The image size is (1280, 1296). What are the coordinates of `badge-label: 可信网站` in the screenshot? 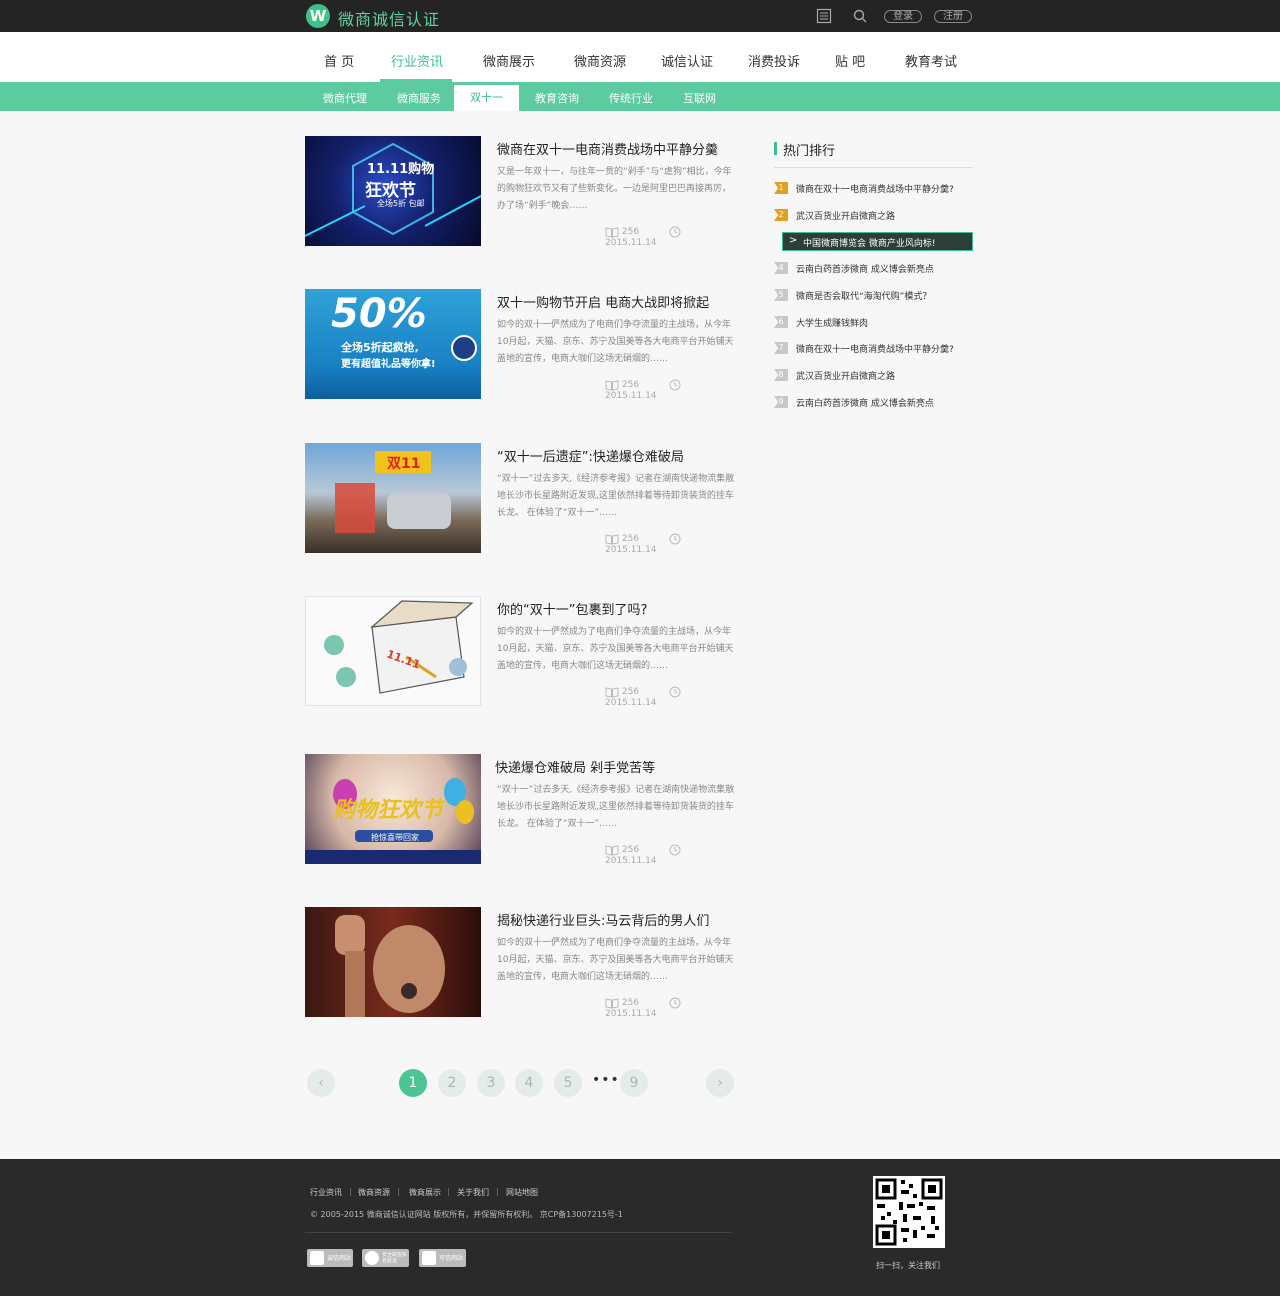 It's located at (451, 1258).